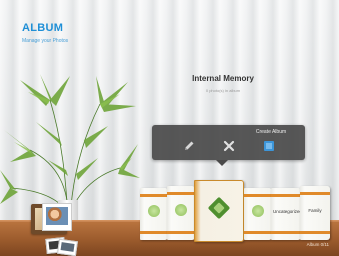  Describe the element at coordinates (223, 78) in the screenshot. I see `storage-title: Internal Memory` at that location.